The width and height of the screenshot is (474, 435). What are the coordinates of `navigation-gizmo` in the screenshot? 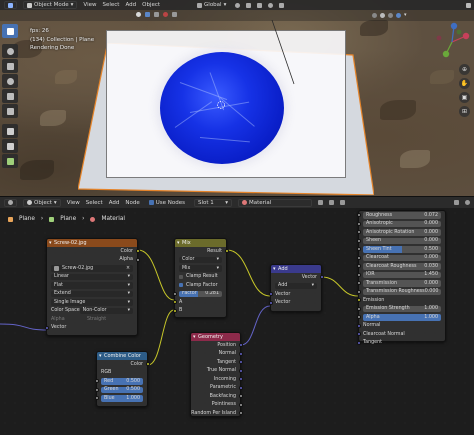 It's located at (452, 42).